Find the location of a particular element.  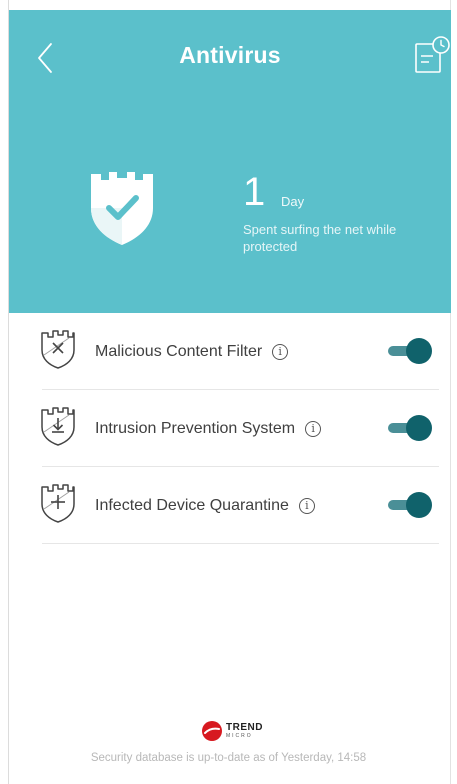

feature-label: Intrusion Prevention System is located at coordinates (195, 428).